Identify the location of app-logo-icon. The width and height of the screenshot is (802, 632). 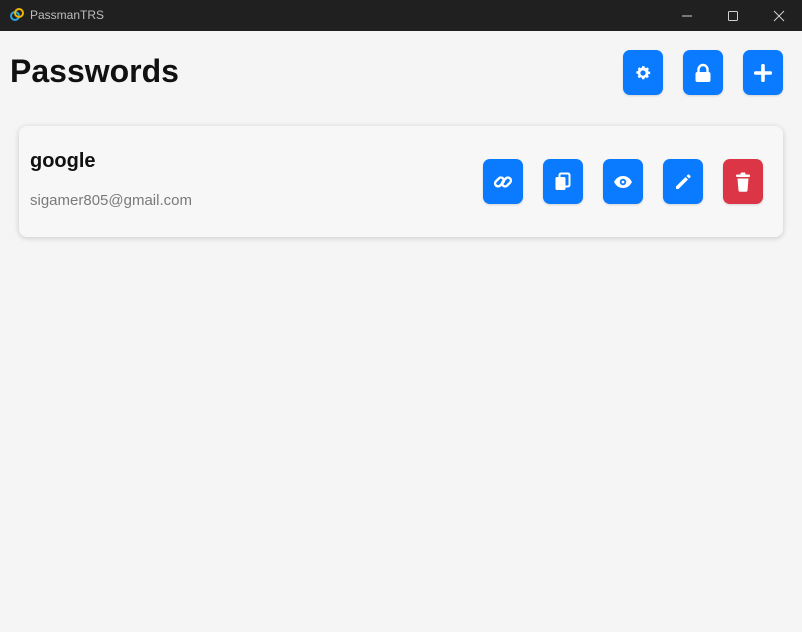
(17, 15).